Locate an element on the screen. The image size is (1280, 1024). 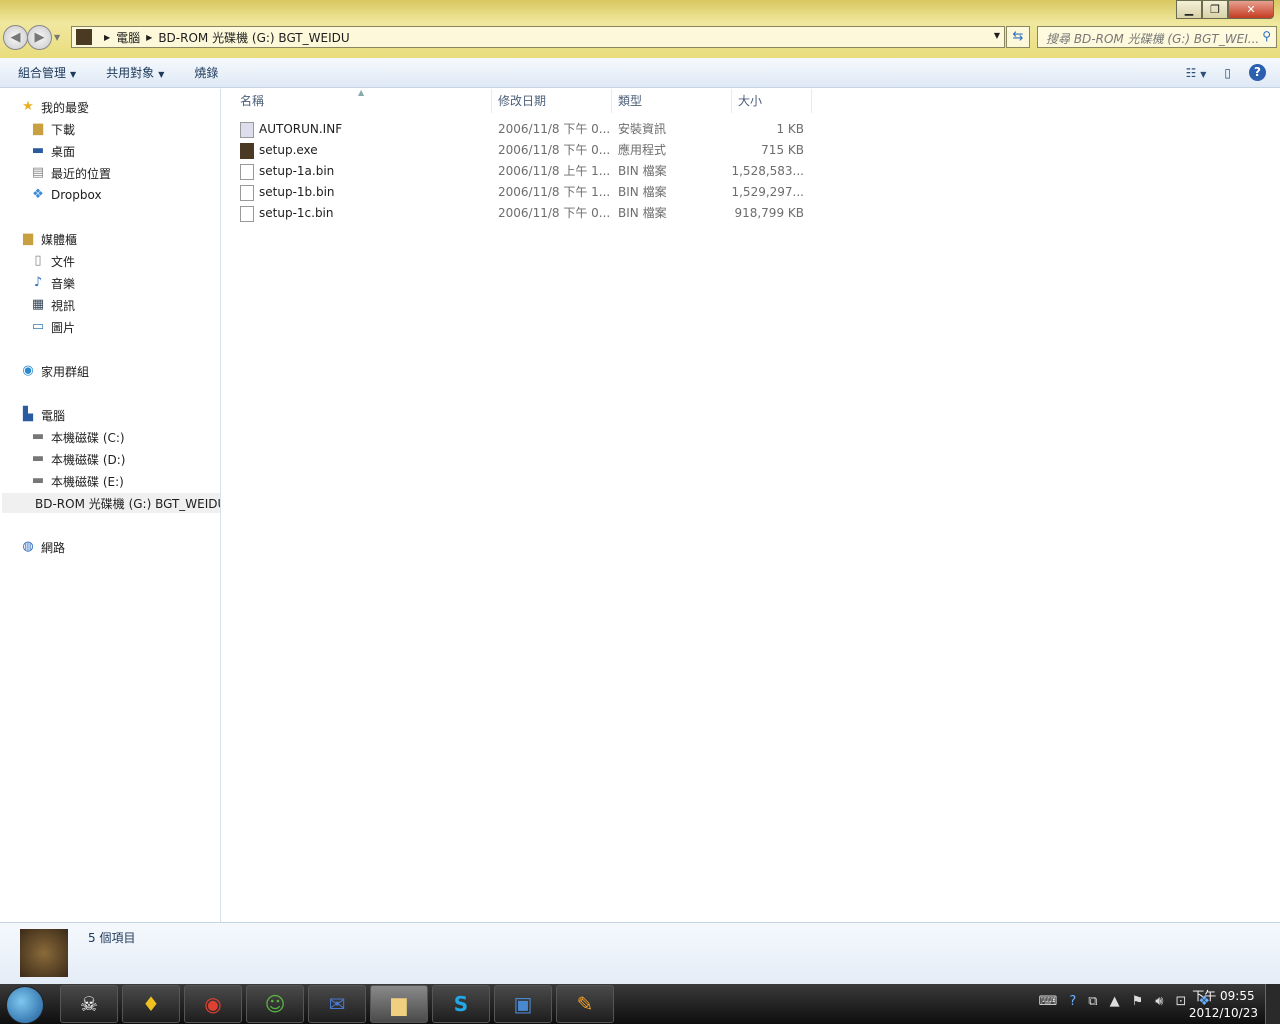
column-header-date: 修改日期 is located at coordinates (552, 101).